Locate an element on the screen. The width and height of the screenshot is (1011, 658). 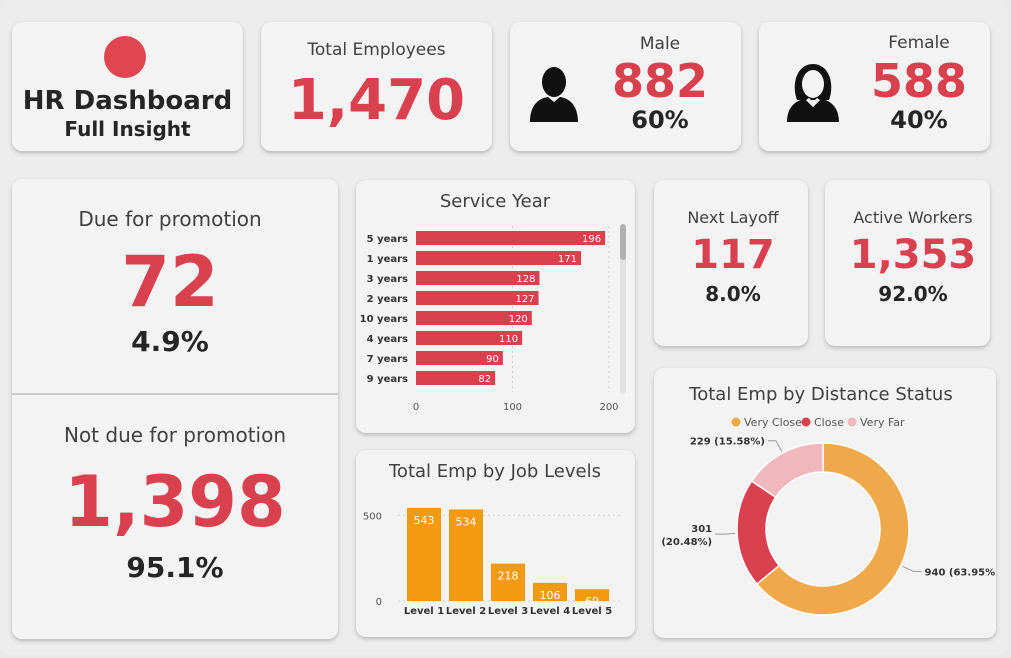
next-layoff-label: Next Layoff is located at coordinates (733, 217).